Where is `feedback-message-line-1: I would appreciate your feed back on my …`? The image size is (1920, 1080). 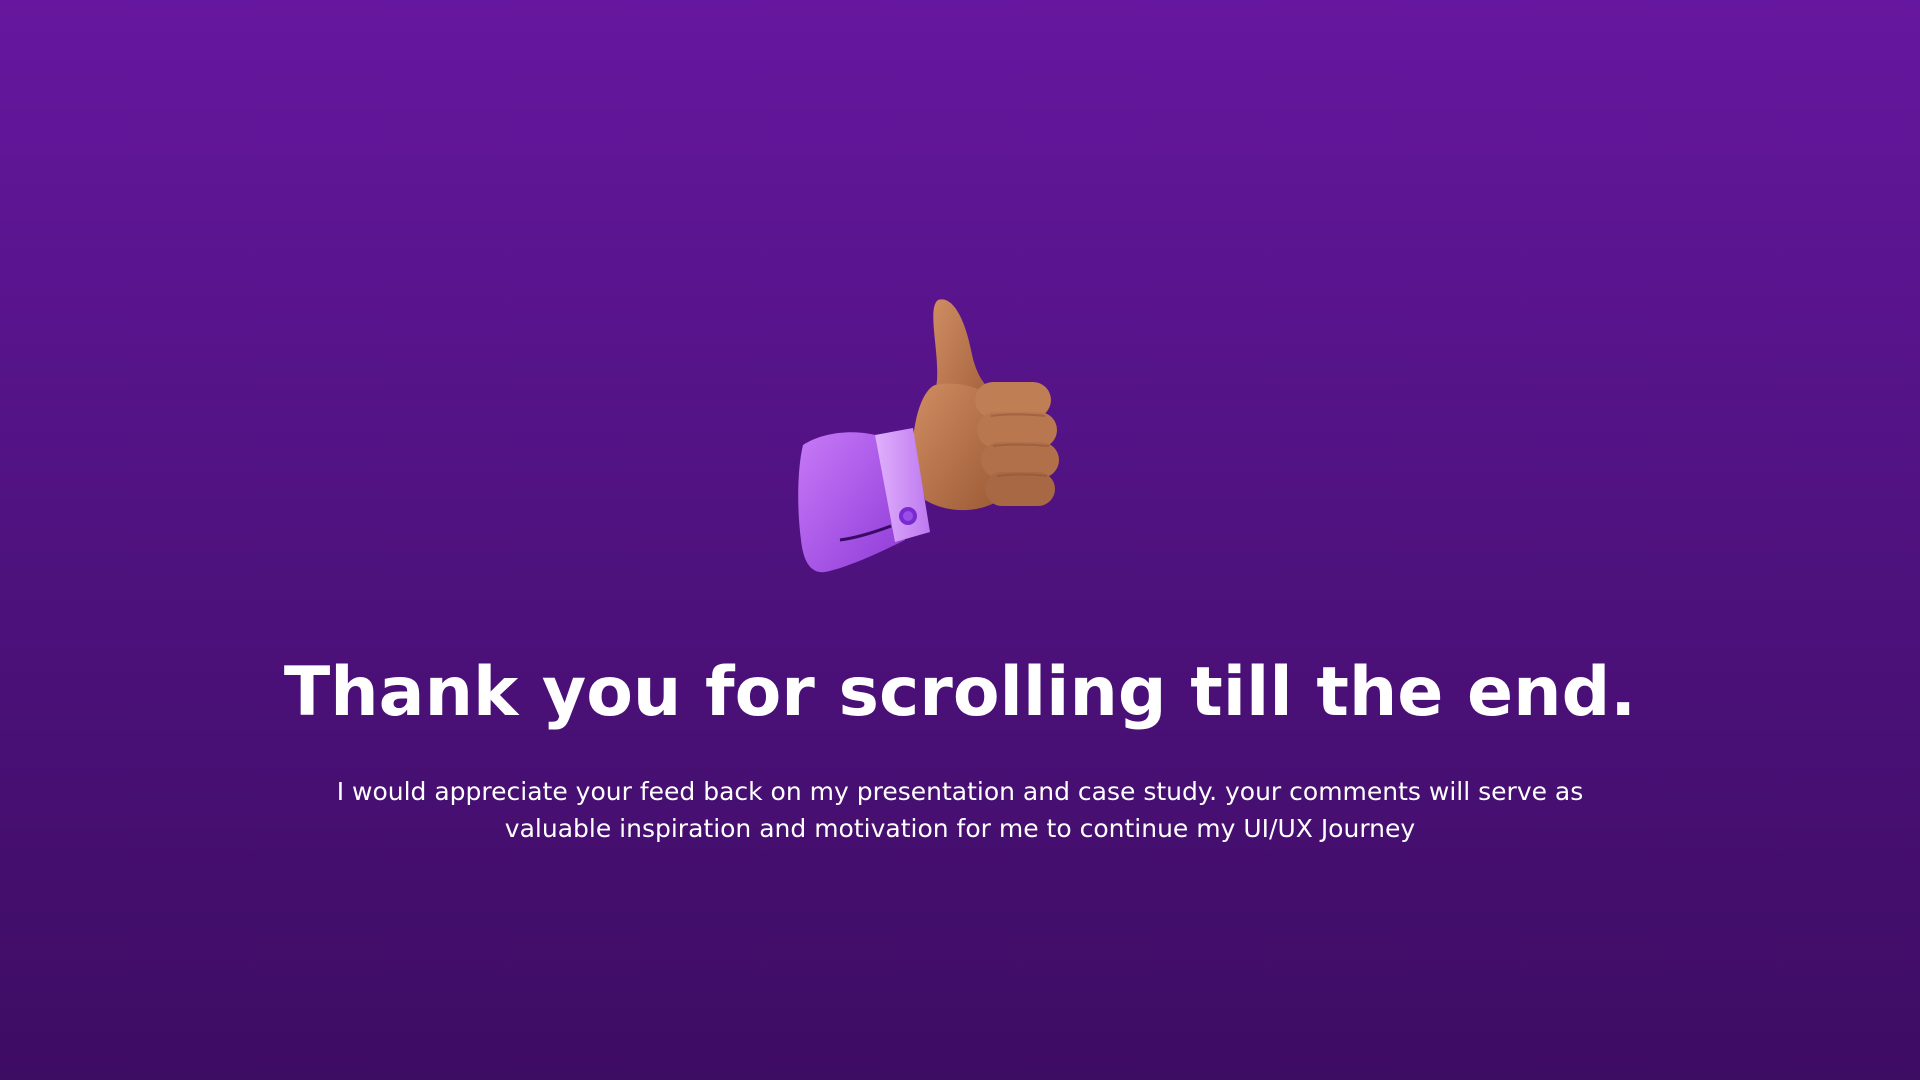 feedback-message-line-1: I would appreciate your feed back on my … is located at coordinates (960, 791).